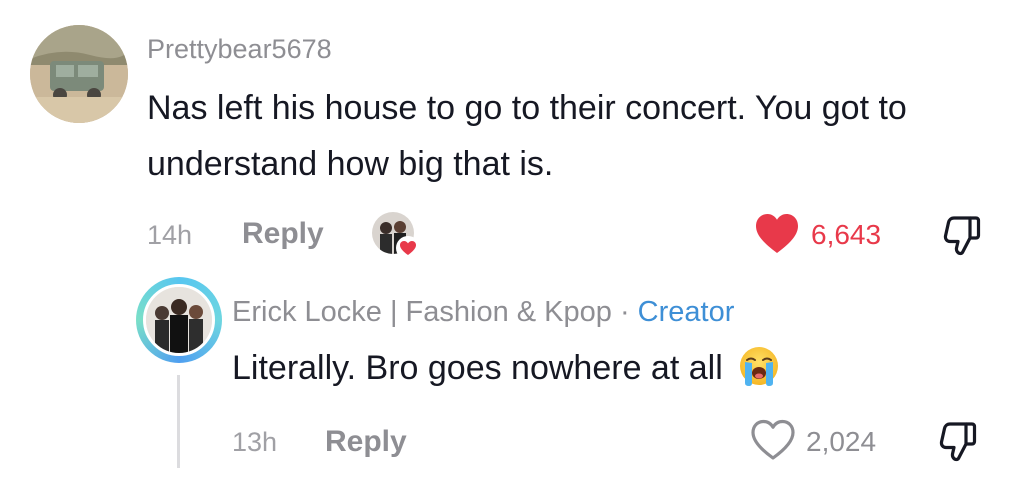 The width and height of the screenshot is (1024, 492). I want to click on reply-button: Reply, so click(283, 234).